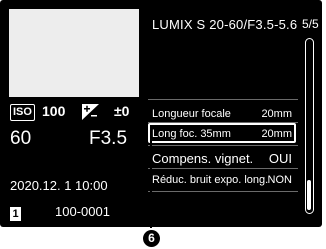 This screenshot has height=249, width=326. I want to click on lens-name: LUMIX S 20-60/F3.5-5.6, so click(225, 24).